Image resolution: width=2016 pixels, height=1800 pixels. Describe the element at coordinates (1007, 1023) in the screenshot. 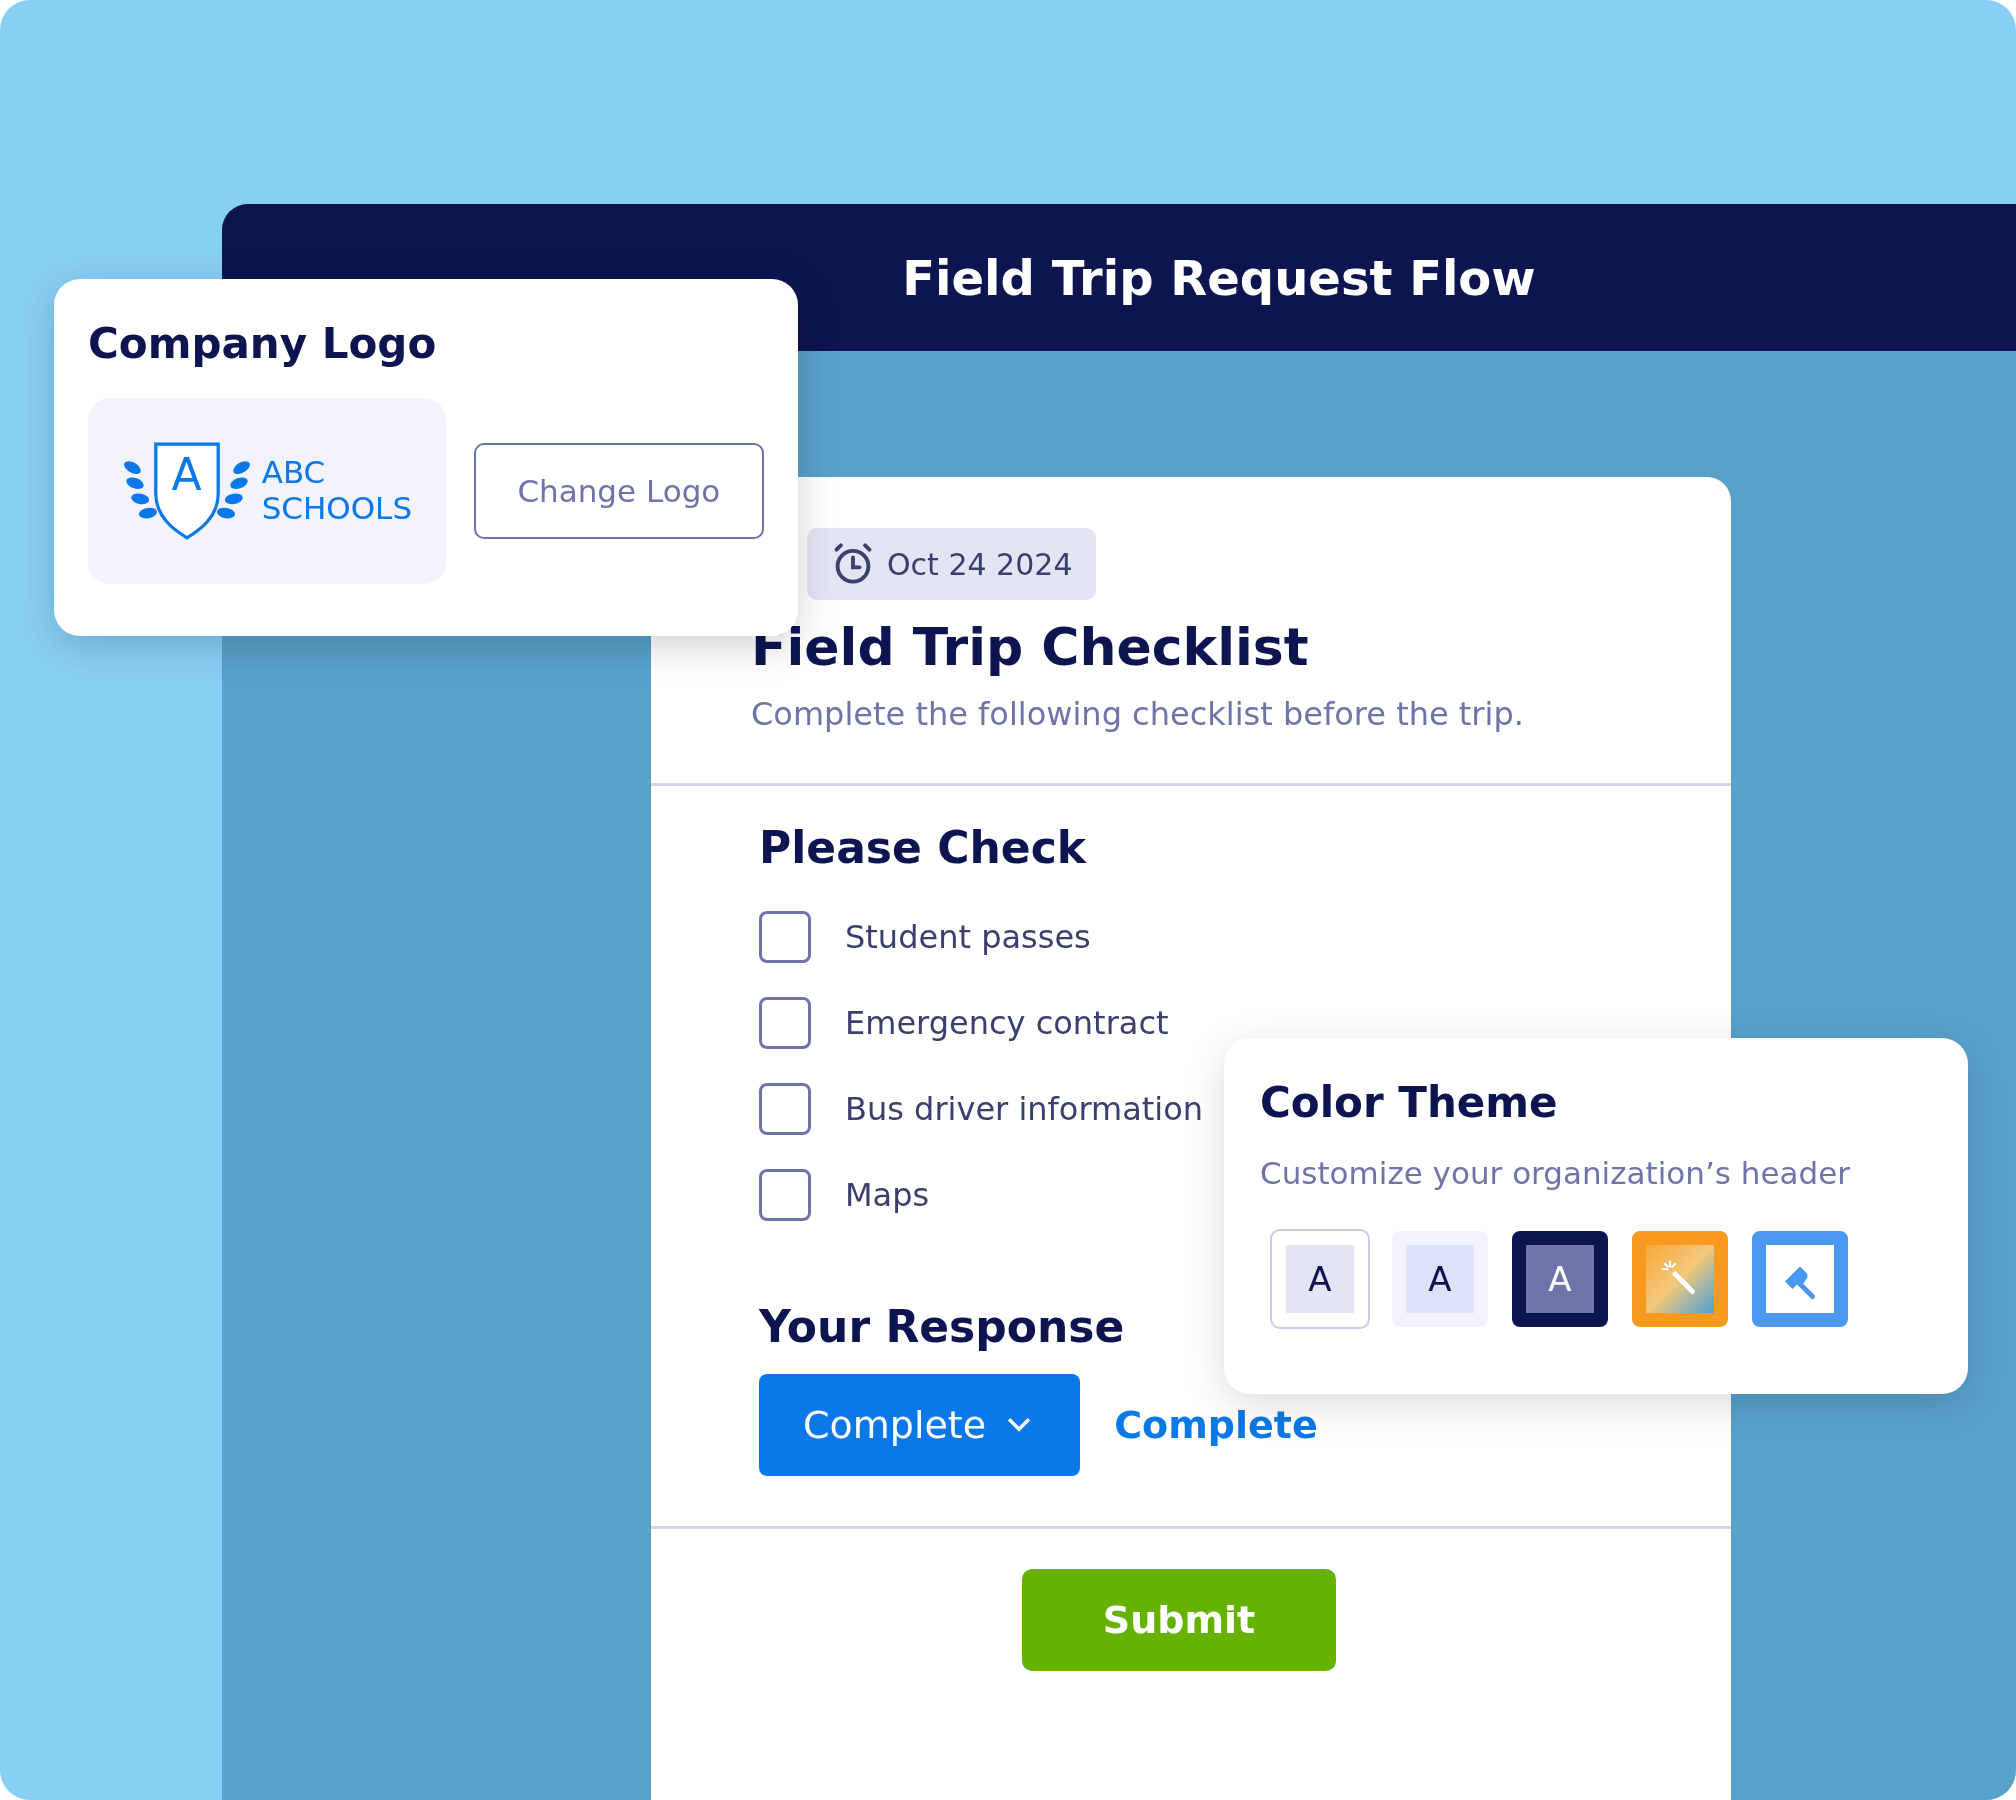

I see `checkbox-label: Emergency contract` at that location.